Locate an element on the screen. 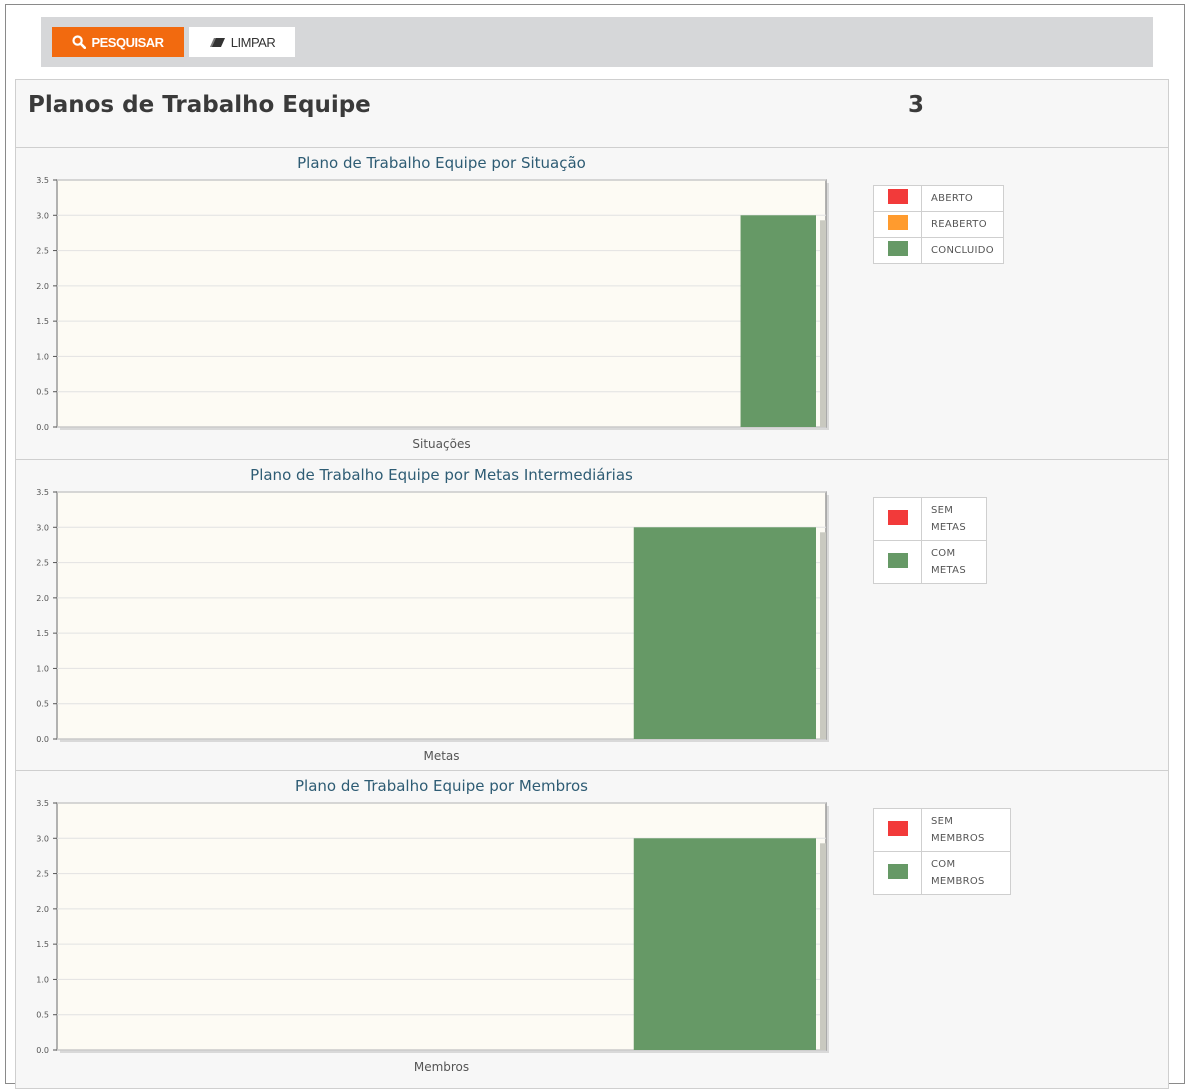 This screenshot has height=1090, width=1187. search-button-label: PESQUISAR is located at coordinates (127, 42).